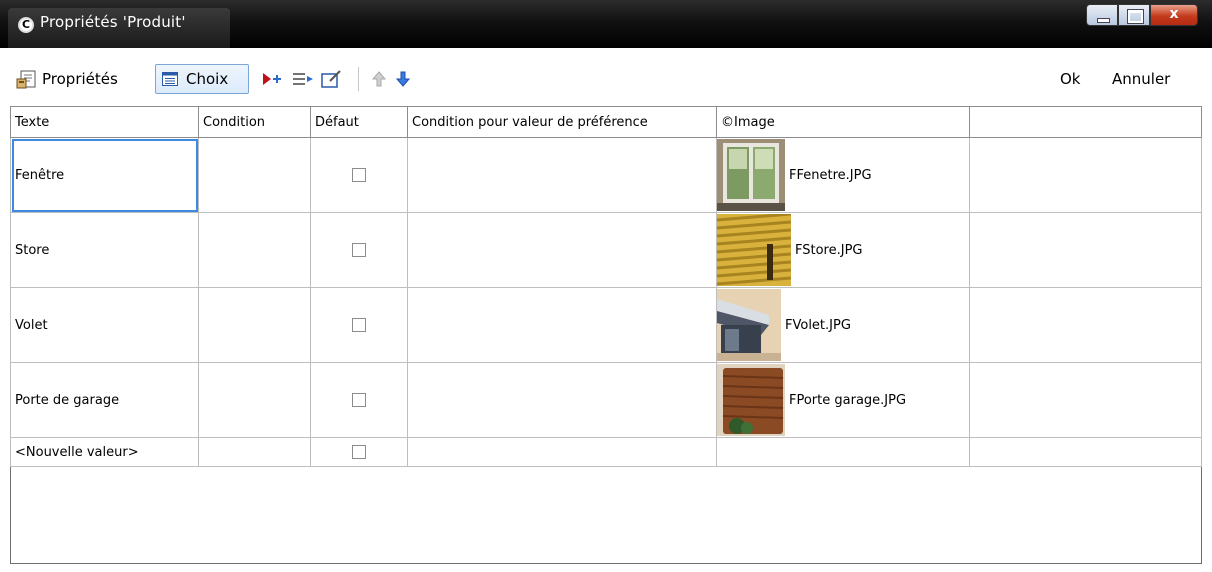 Image resolution: width=1212 pixels, height=572 pixels. What do you see at coordinates (359, 122) in the screenshot?
I see `header-defaut: Défaut` at bounding box center [359, 122].